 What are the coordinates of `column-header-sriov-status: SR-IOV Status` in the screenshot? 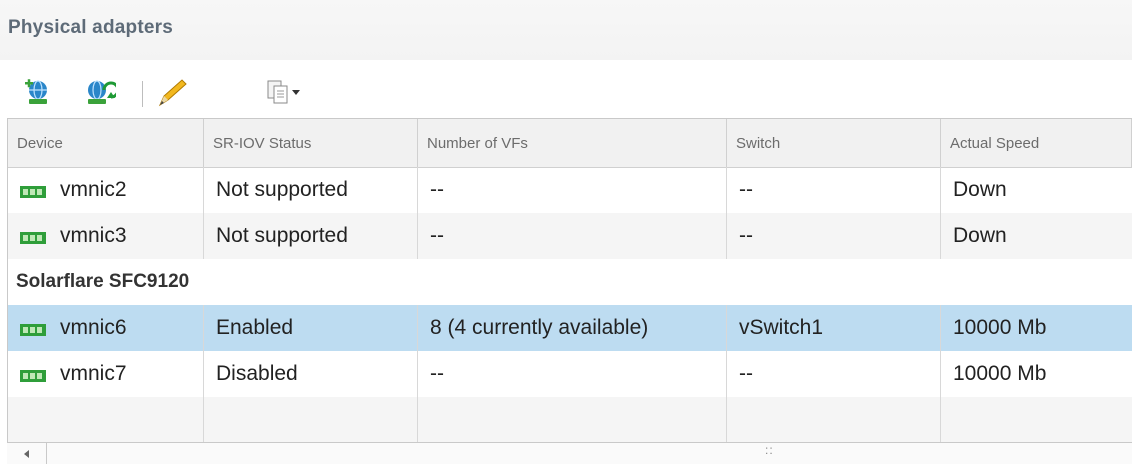 It's located at (311, 143).